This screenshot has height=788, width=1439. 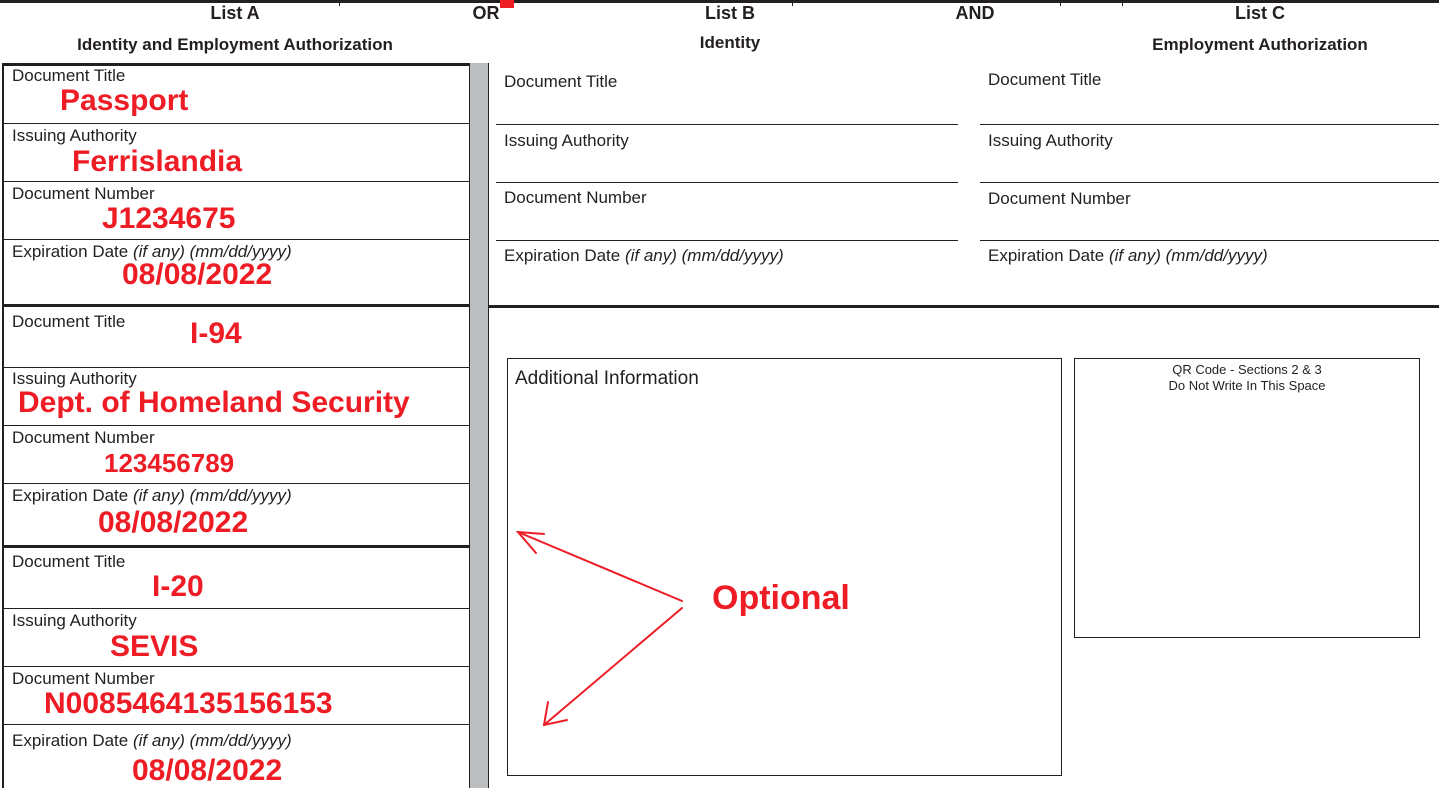 I want to click on arrow-icon, so click(x=599, y=628).